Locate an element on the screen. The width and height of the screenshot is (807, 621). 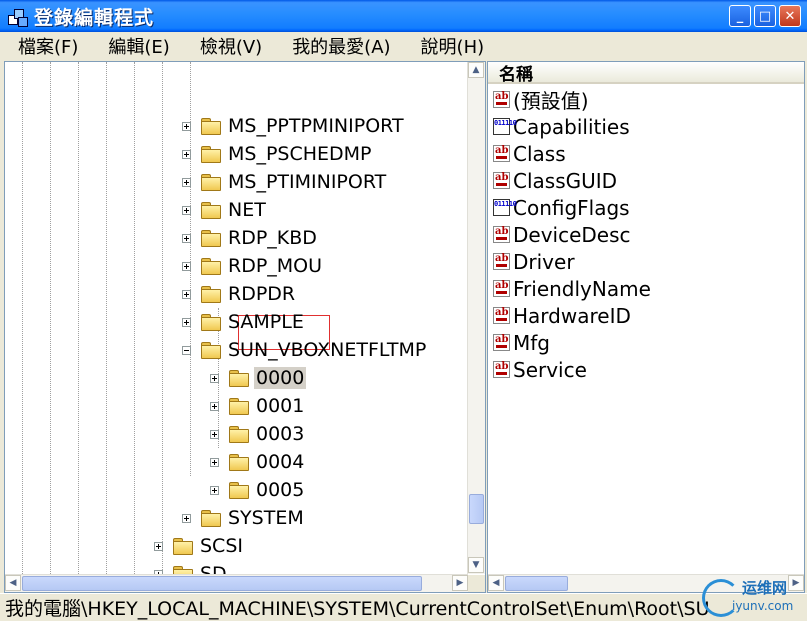
tree-node: SAMPLE is located at coordinates (244, 322).